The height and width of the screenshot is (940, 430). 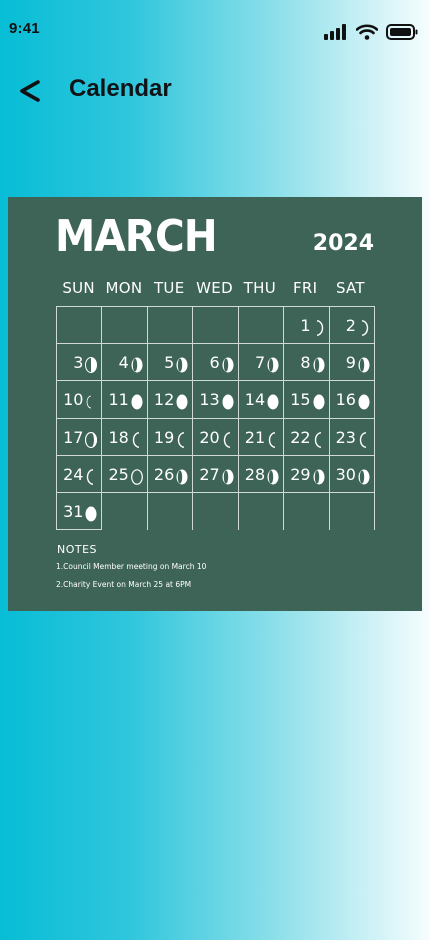 What do you see at coordinates (136, 236) in the screenshot?
I see `month-label: MARCH` at bounding box center [136, 236].